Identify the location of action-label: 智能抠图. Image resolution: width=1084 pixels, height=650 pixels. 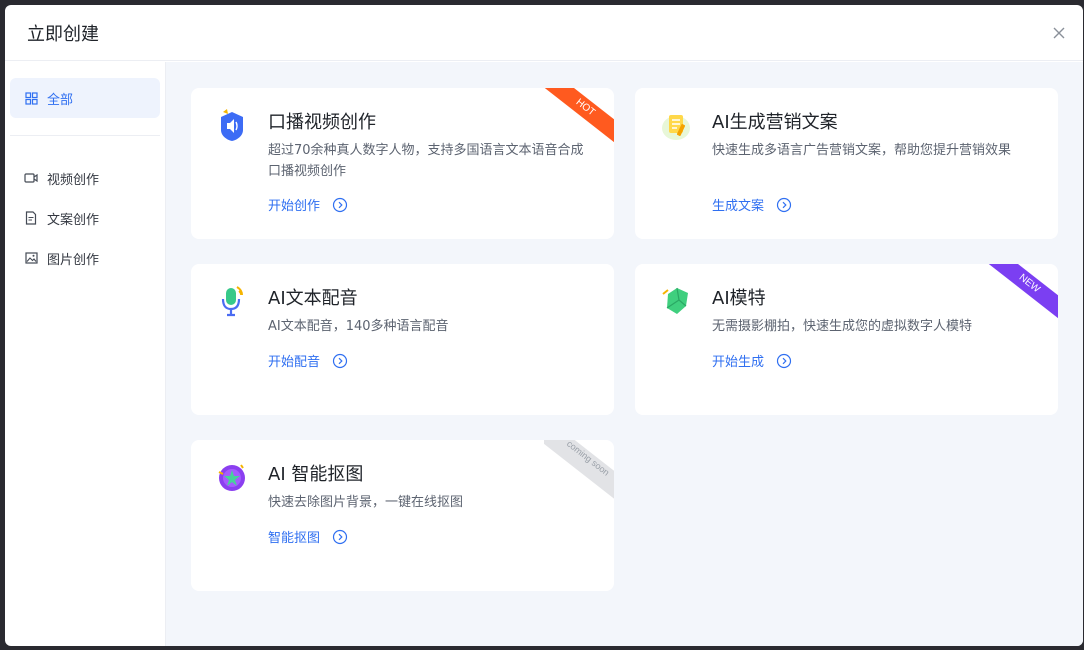
(294, 538).